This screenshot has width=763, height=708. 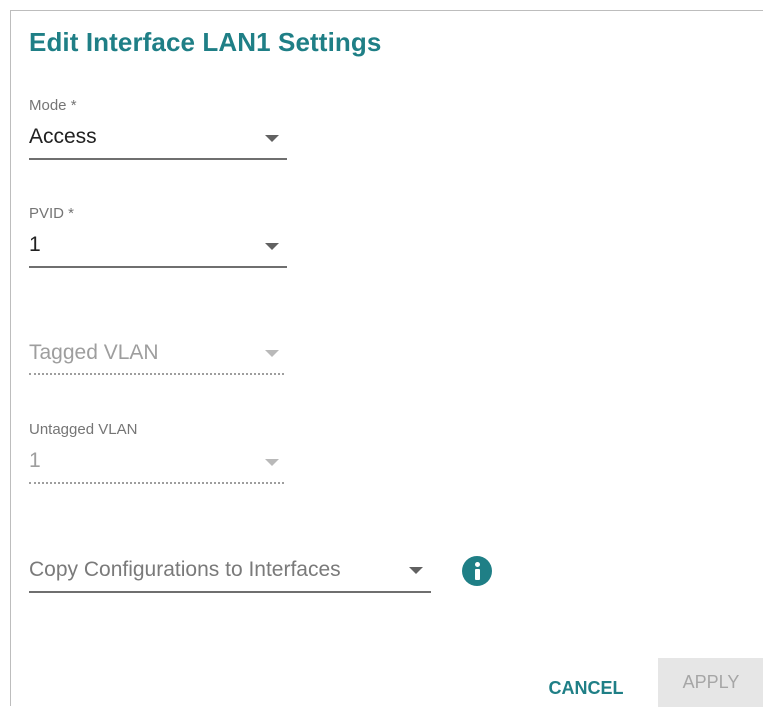 What do you see at coordinates (710, 682) in the screenshot?
I see `apply-button: APPLY` at bounding box center [710, 682].